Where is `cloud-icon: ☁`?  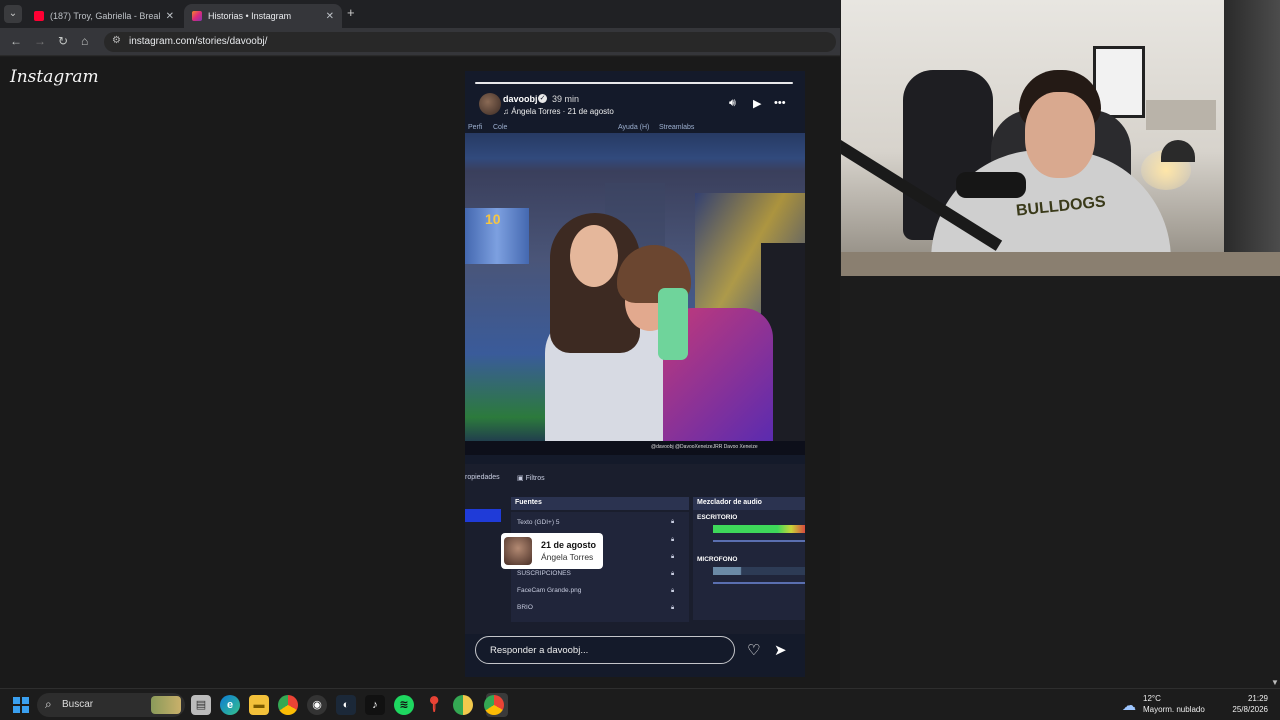 cloud-icon: ☁ is located at coordinates (1129, 705).